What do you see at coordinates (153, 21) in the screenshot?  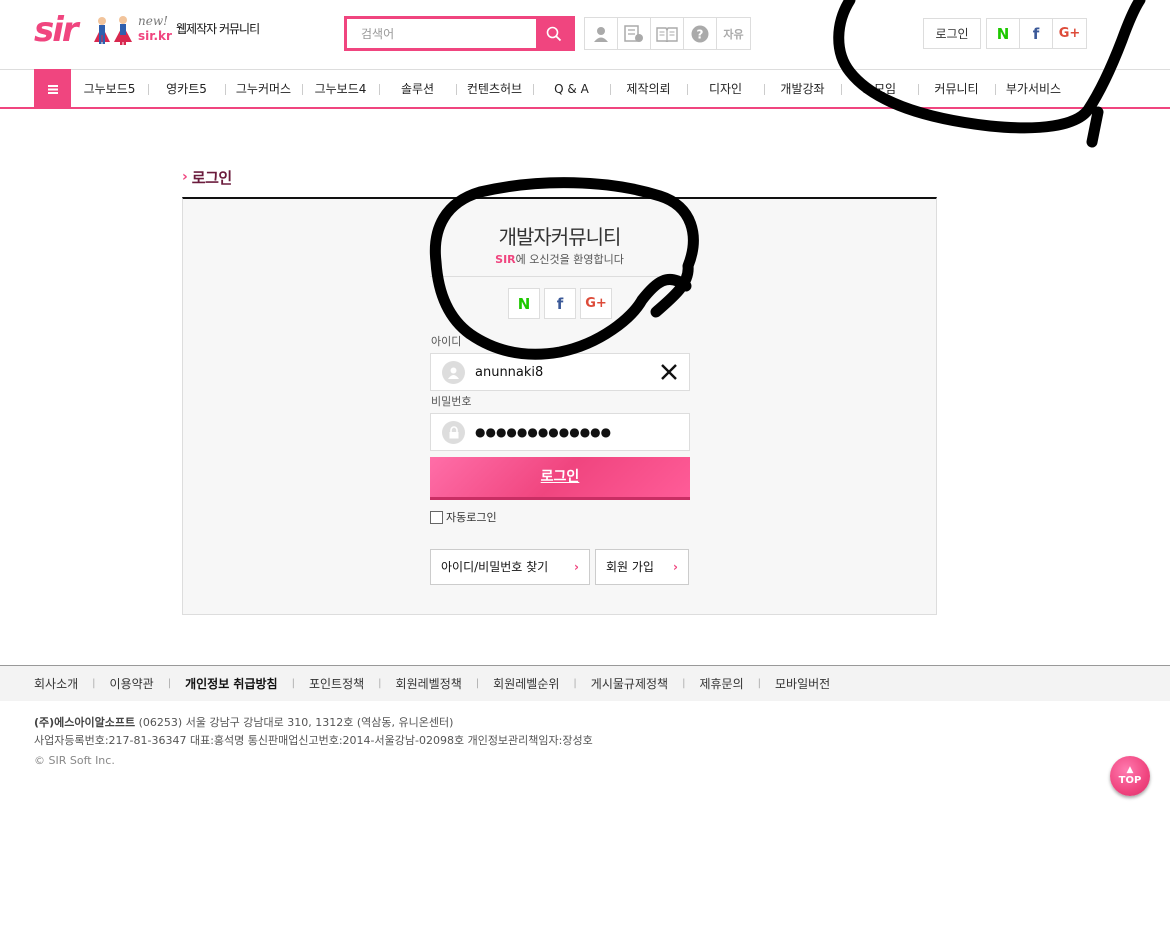 I see `logo-new-label: new!` at bounding box center [153, 21].